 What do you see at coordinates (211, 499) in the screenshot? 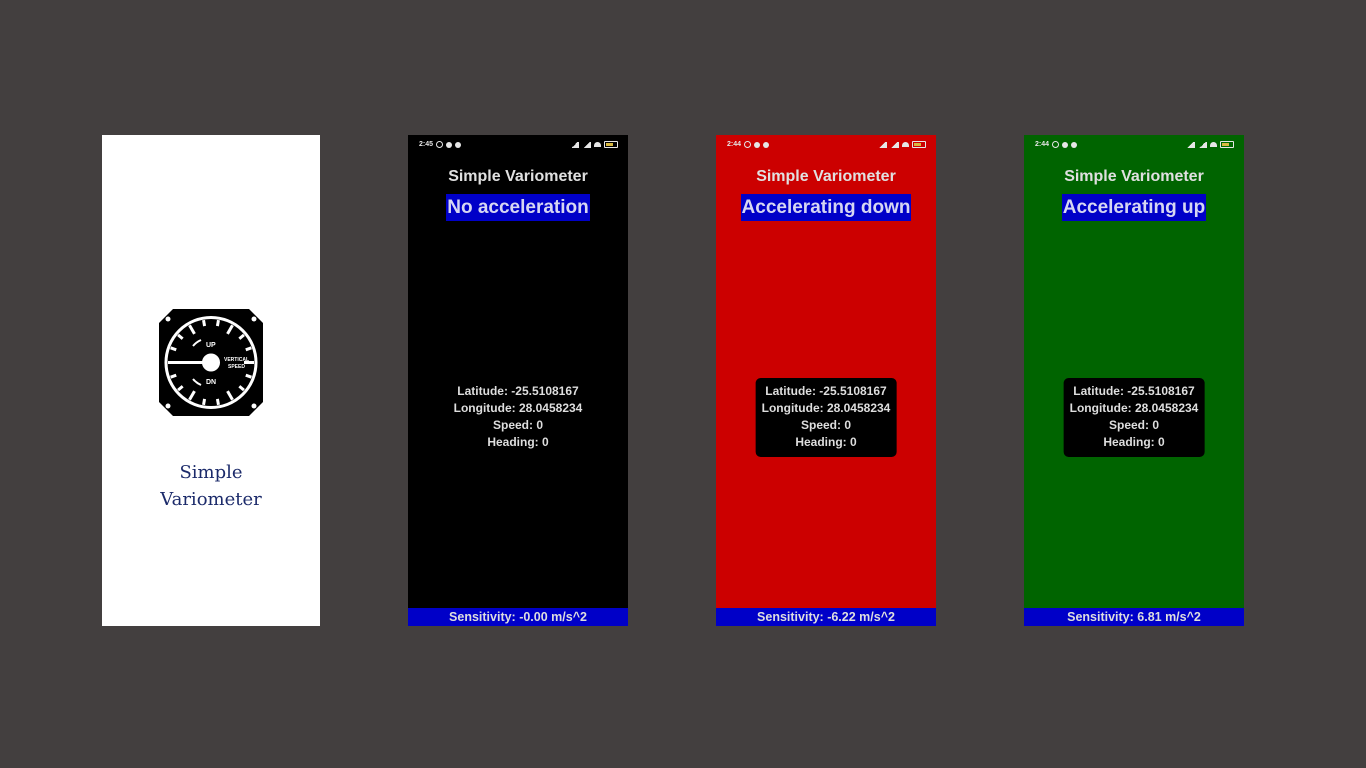
I see `splash-title-line2: Variometer` at bounding box center [211, 499].